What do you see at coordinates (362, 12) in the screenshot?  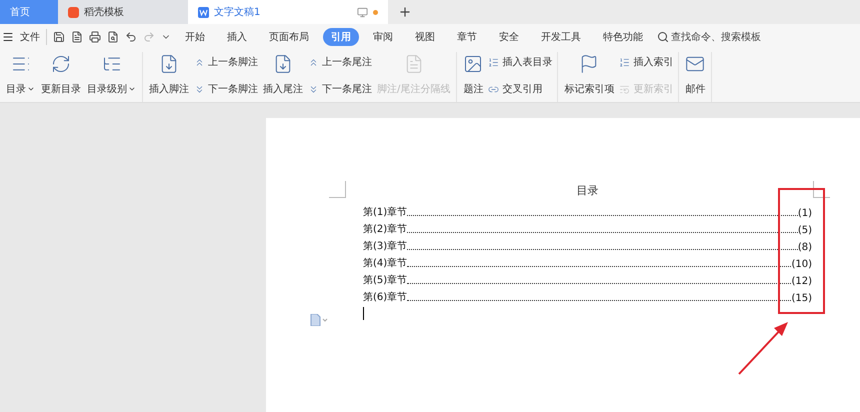 I see `monitor-icon` at bounding box center [362, 12].